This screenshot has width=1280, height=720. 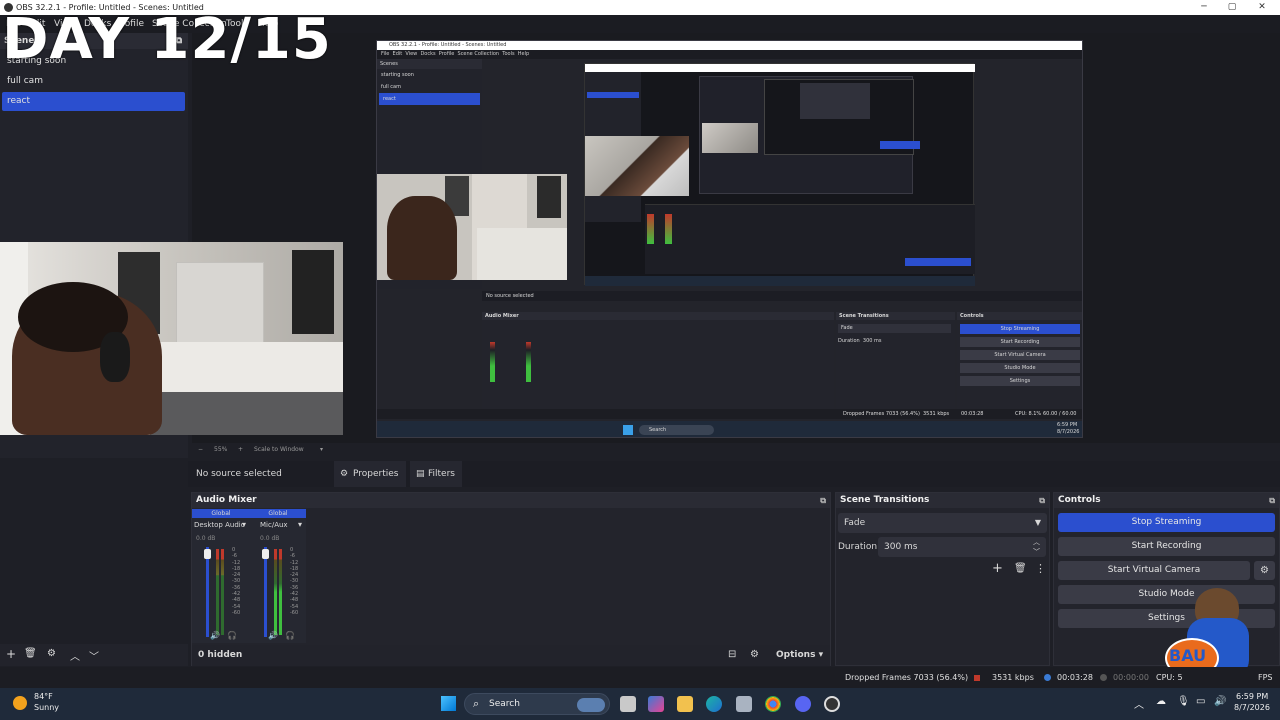 I want to click on properties-label: Properties, so click(x=376, y=474).